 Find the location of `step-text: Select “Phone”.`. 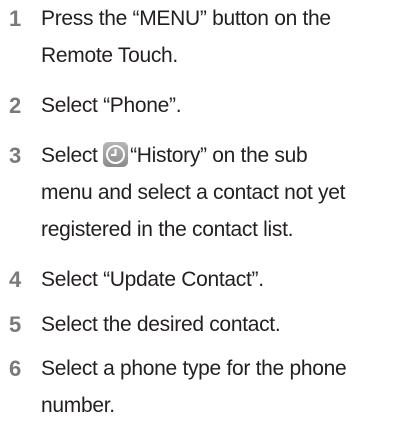

step-text: Select “Phone”. is located at coordinates (225, 105).